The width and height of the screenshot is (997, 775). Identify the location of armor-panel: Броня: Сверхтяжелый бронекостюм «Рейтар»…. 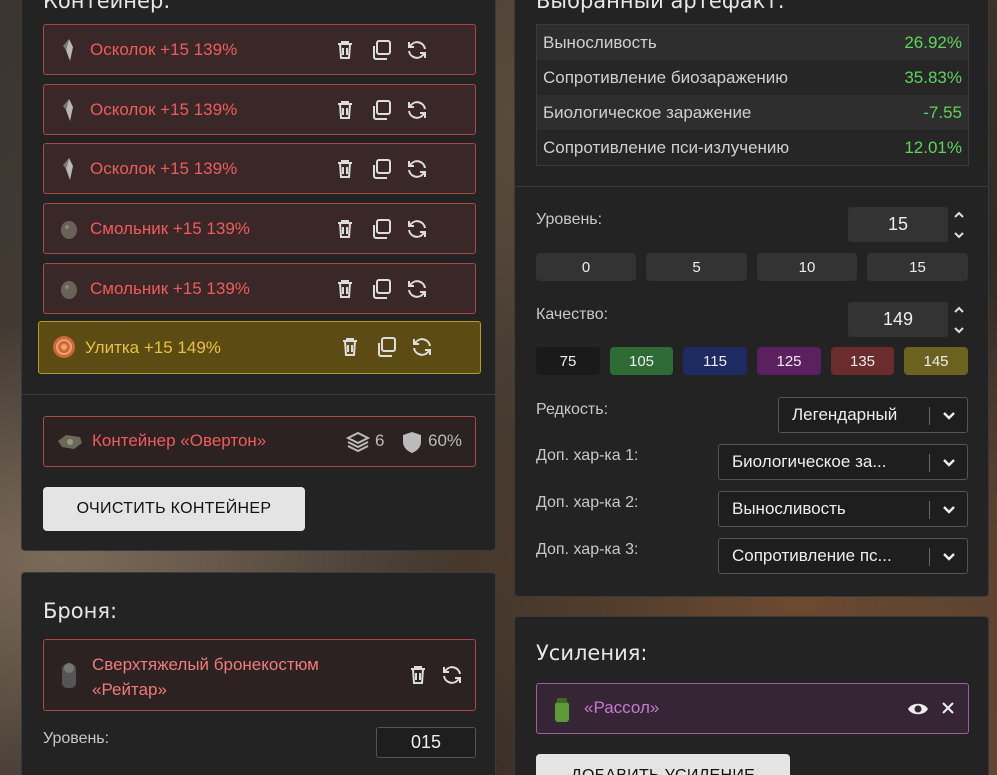
(258, 673).